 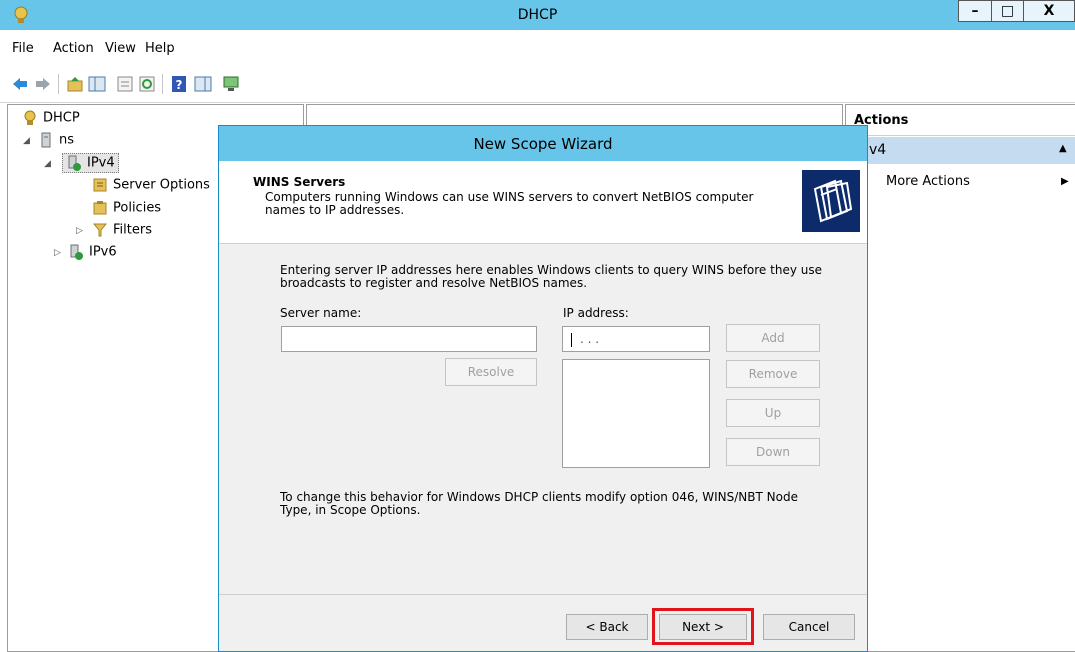 What do you see at coordinates (703, 627) in the screenshot?
I see `next-button: Next >` at bounding box center [703, 627].